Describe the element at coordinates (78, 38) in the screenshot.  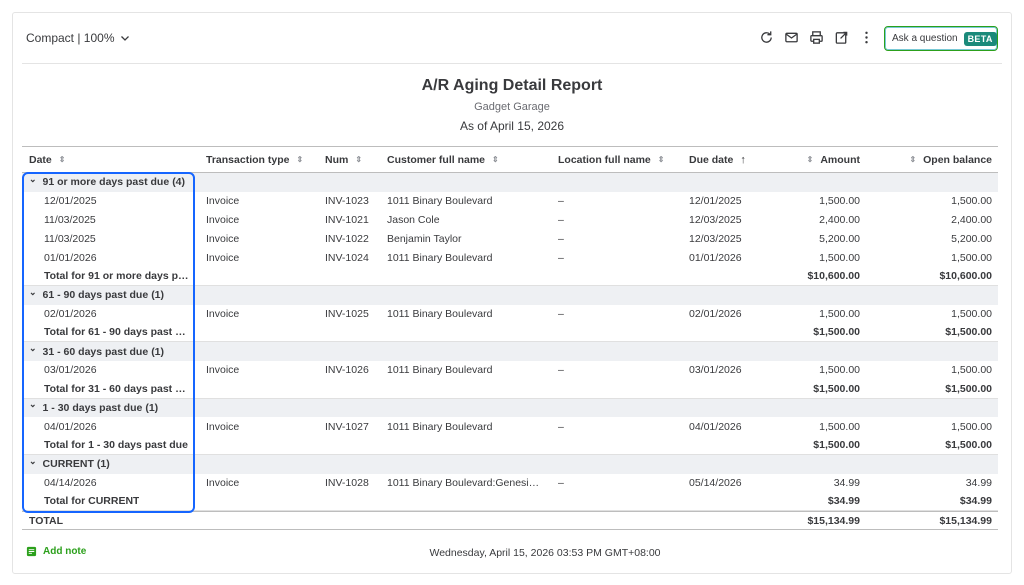
I see `view-density-dropdown: Compact | 100%` at that location.